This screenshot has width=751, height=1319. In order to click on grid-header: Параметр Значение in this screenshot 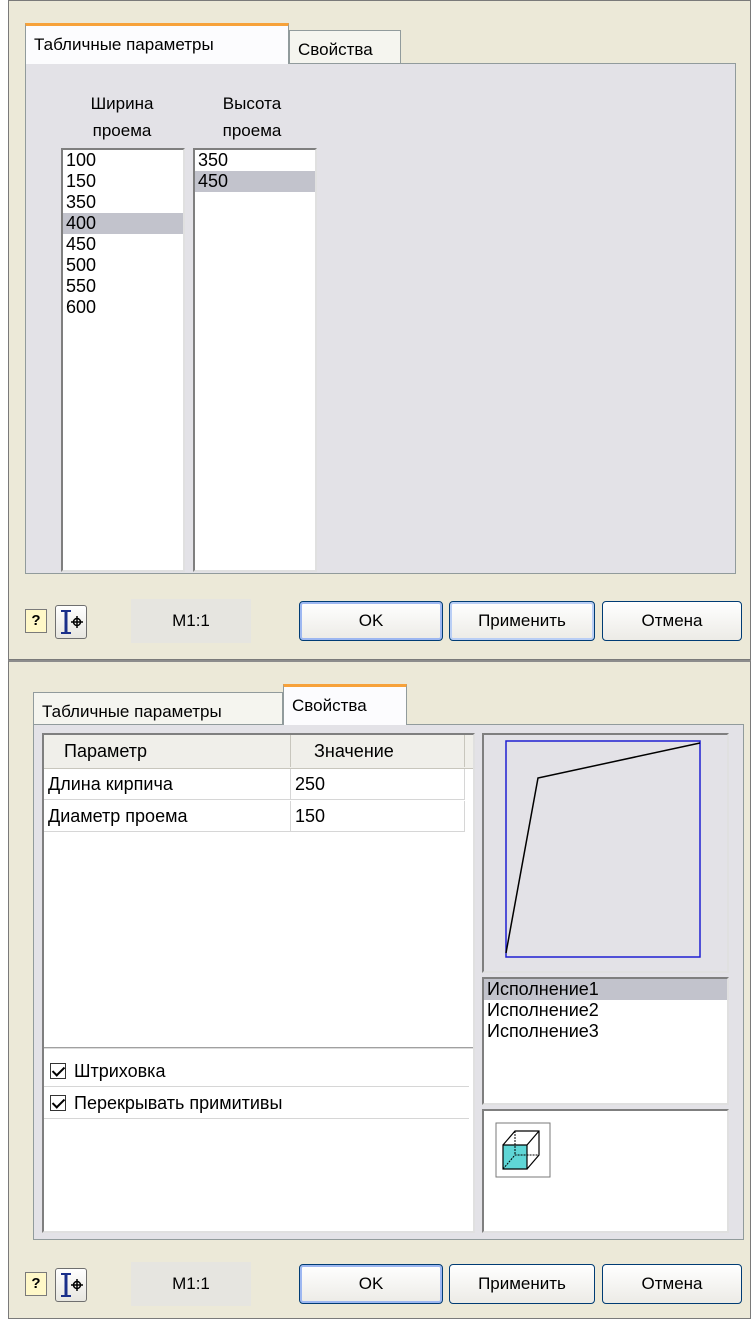, I will do `click(258, 752)`.